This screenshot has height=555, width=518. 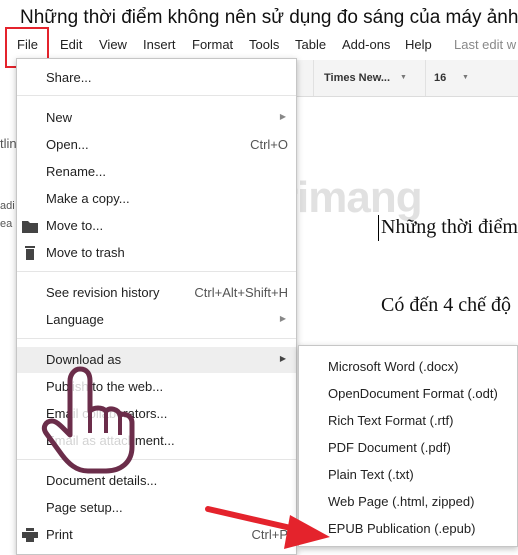 I want to click on text-cursor, so click(x=378, y=228).